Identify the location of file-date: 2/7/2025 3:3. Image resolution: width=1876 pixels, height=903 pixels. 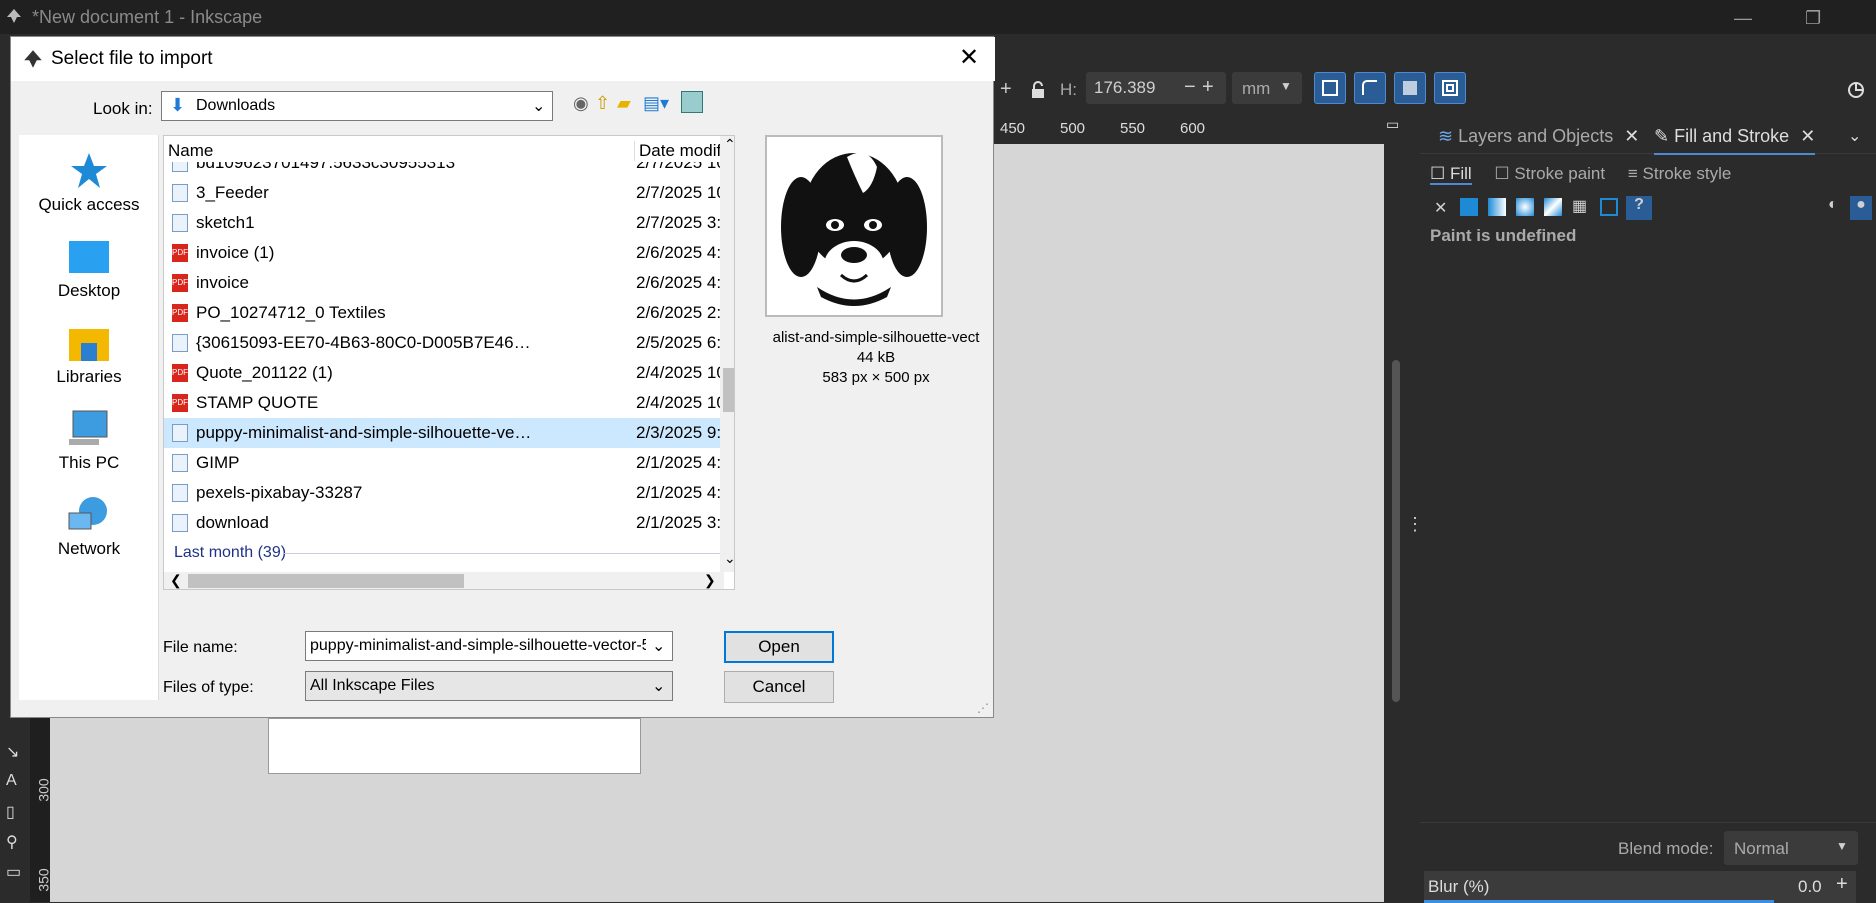
(680, 222).